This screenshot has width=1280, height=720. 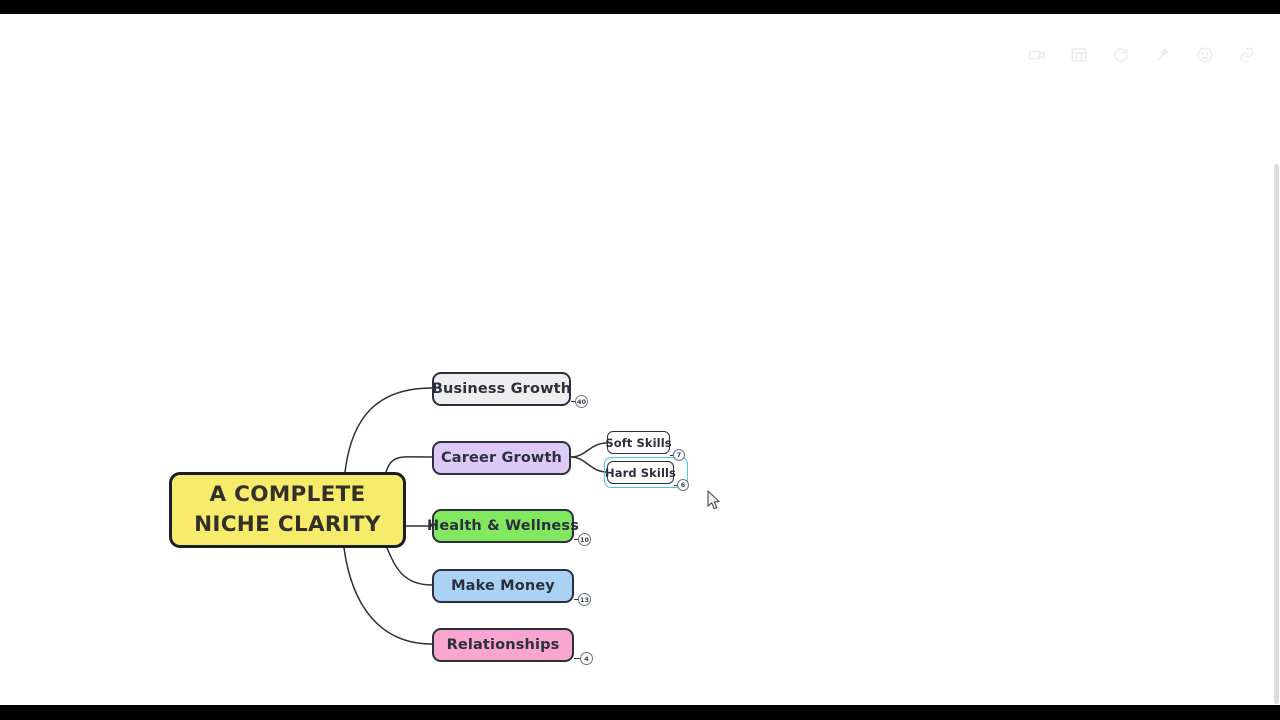 I want to click on node-hard-skills: Hard Skills, so click(x=640, y=472).